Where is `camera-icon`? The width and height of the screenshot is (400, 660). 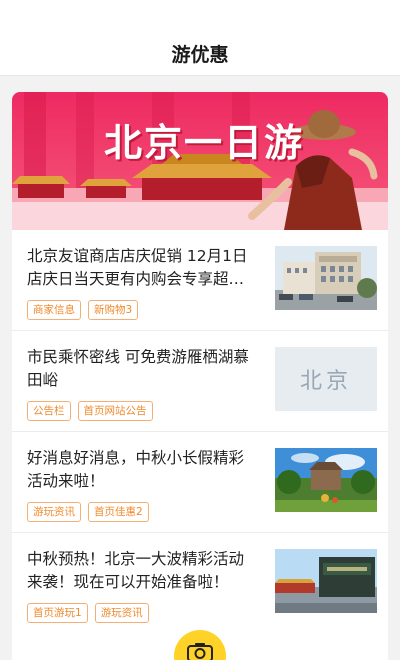 camera-icon is located at coordinates (200, 651).